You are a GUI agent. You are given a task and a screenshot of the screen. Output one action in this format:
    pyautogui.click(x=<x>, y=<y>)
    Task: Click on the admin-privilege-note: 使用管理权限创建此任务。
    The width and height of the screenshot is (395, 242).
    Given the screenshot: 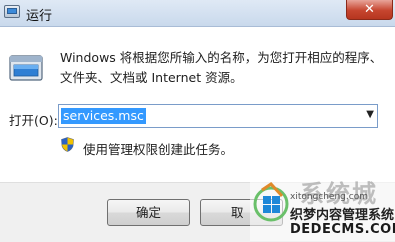 What is the action you would take?
    pyautogui.click(x=158, y=149)
    